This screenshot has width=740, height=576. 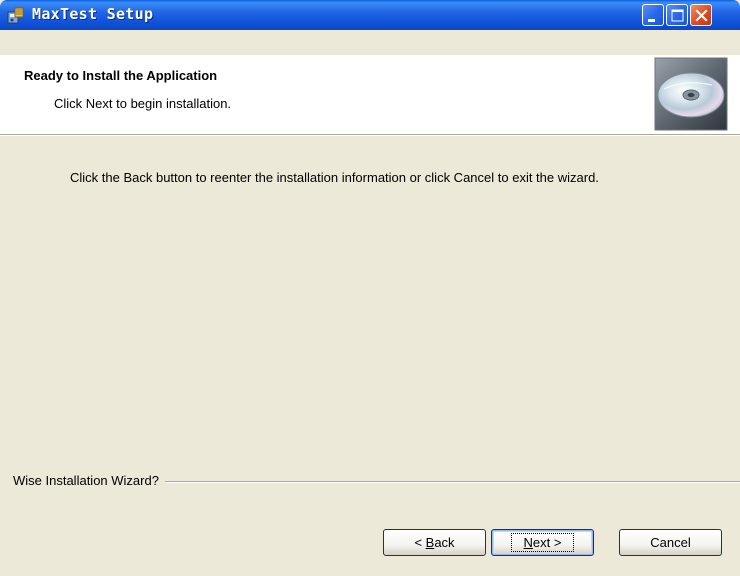 I want to click on cancel-button-label: Cancel, so click(x=670, y=542).